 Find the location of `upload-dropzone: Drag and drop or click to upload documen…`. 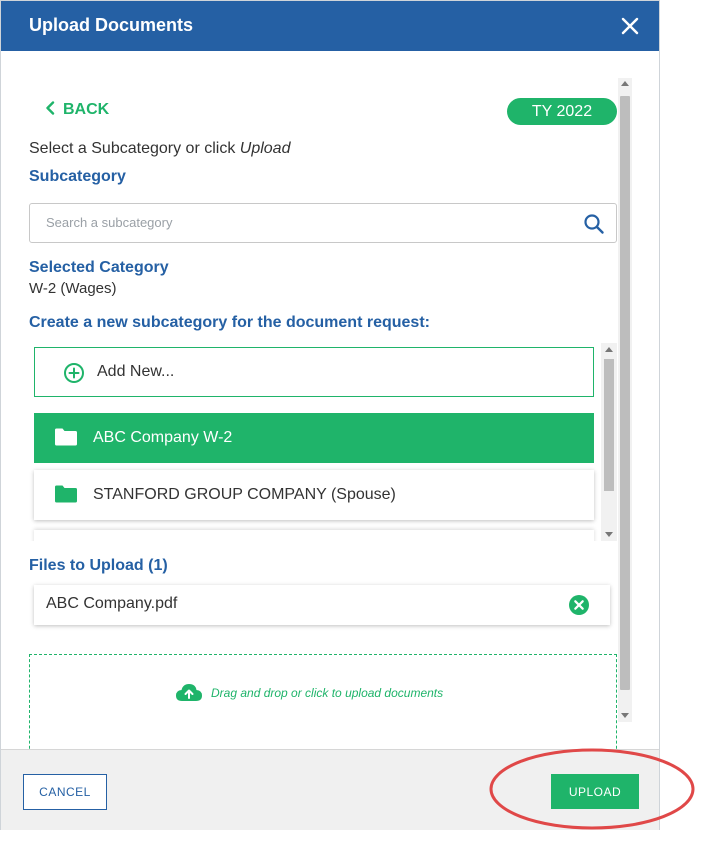

upload-dropzone: Drag and drop or click to upload documen… is located at coordinates (323, 701).